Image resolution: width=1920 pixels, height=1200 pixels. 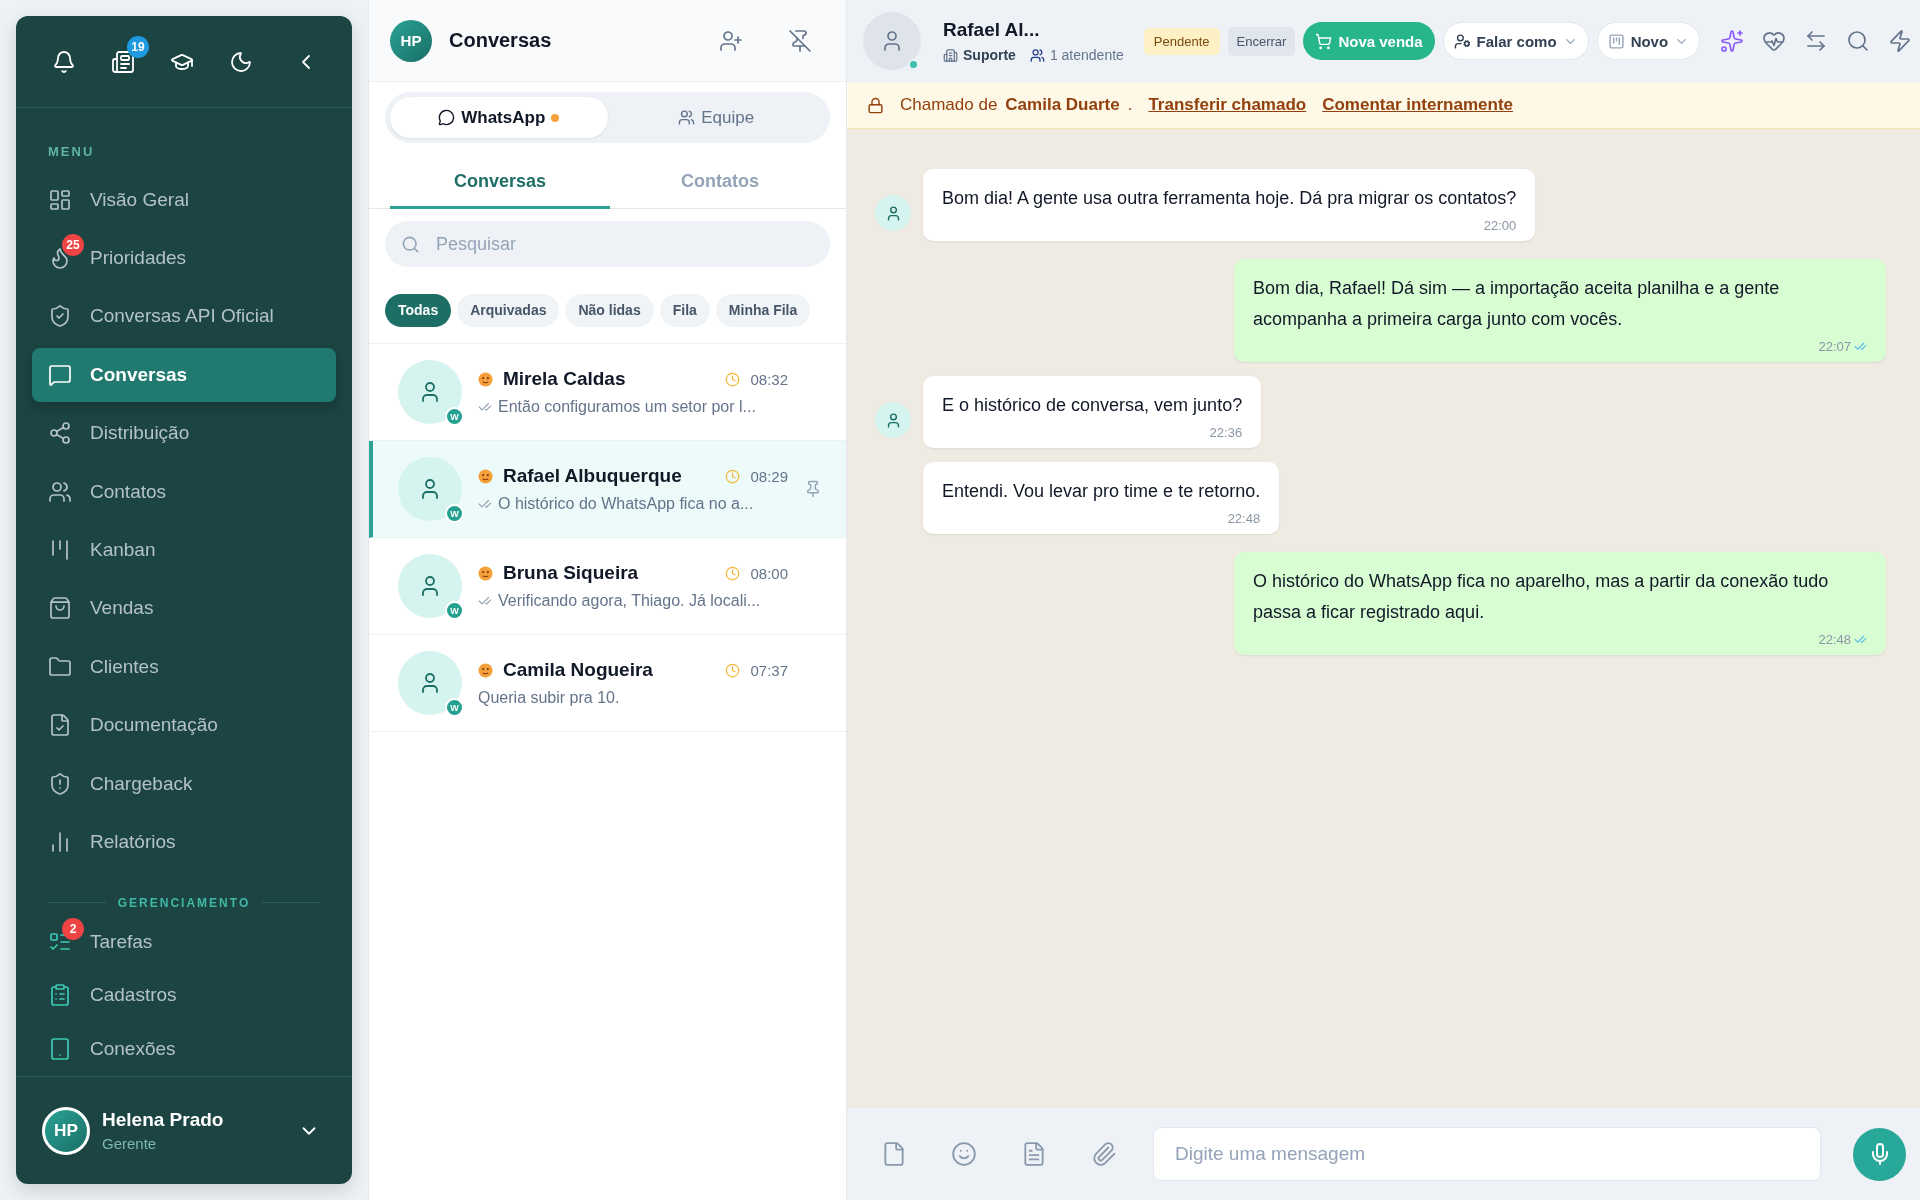 I want to click on nav-item: Clientes, so click(x=184, y=667).